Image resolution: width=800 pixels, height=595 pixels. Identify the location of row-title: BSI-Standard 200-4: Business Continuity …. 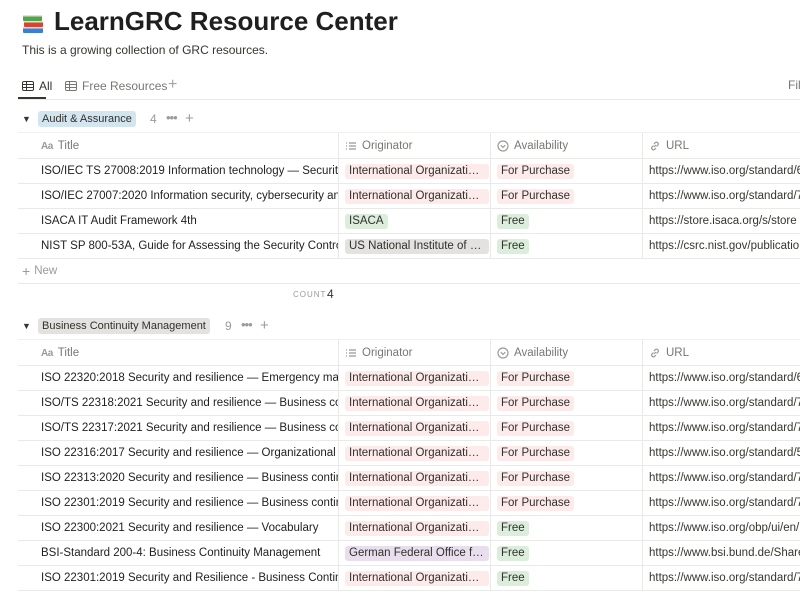
(189, 553).